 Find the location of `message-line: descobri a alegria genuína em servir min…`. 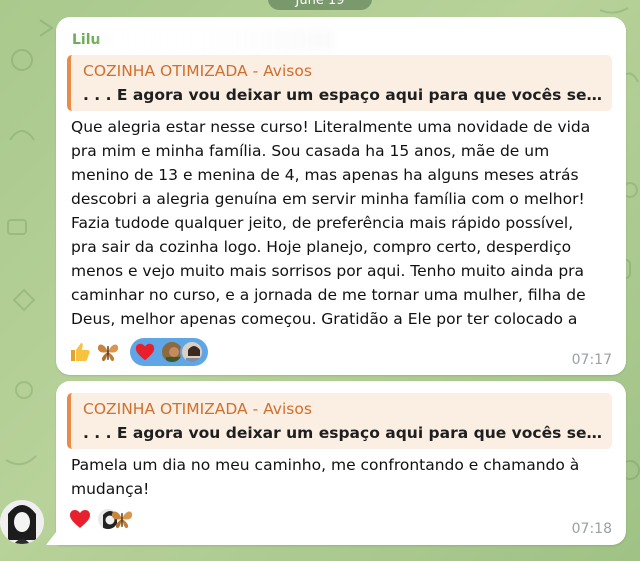

message-line: descobri a alegria genuína em servir min… is located at coordinates (328, 199).